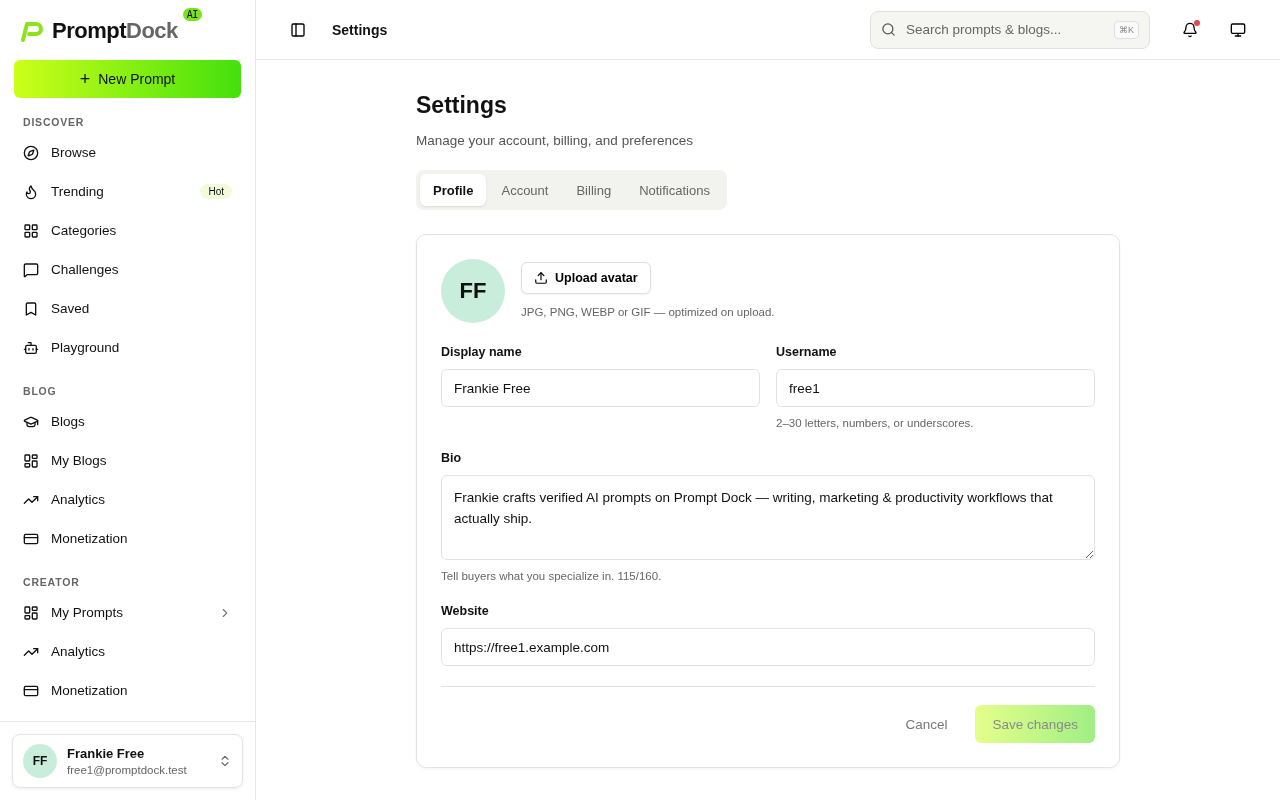 Image resolution: width=1280 pixels, height=800 pixels. I want to click on user-card: FF Frankie Free free1@promptdock.test, so click(127, 761).